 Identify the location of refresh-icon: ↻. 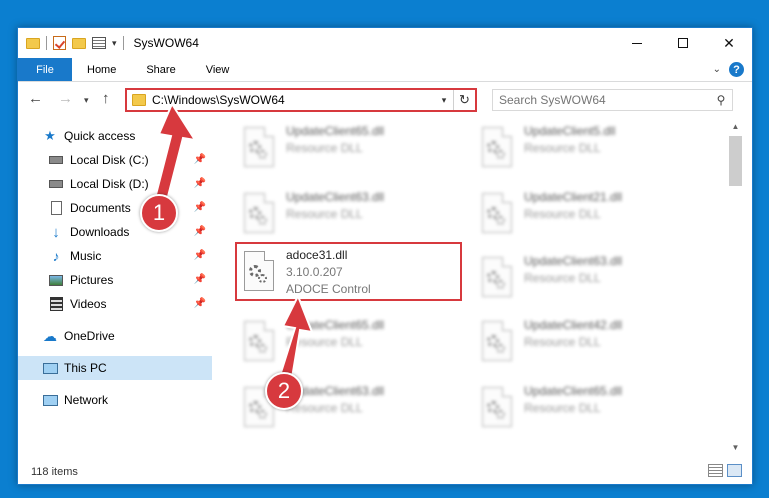
(464, 100).